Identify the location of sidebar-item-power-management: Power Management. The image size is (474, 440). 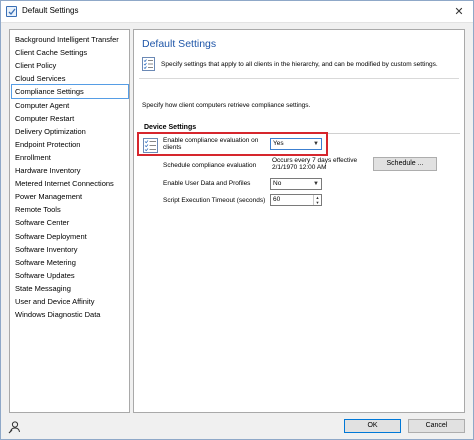
(70, 196).